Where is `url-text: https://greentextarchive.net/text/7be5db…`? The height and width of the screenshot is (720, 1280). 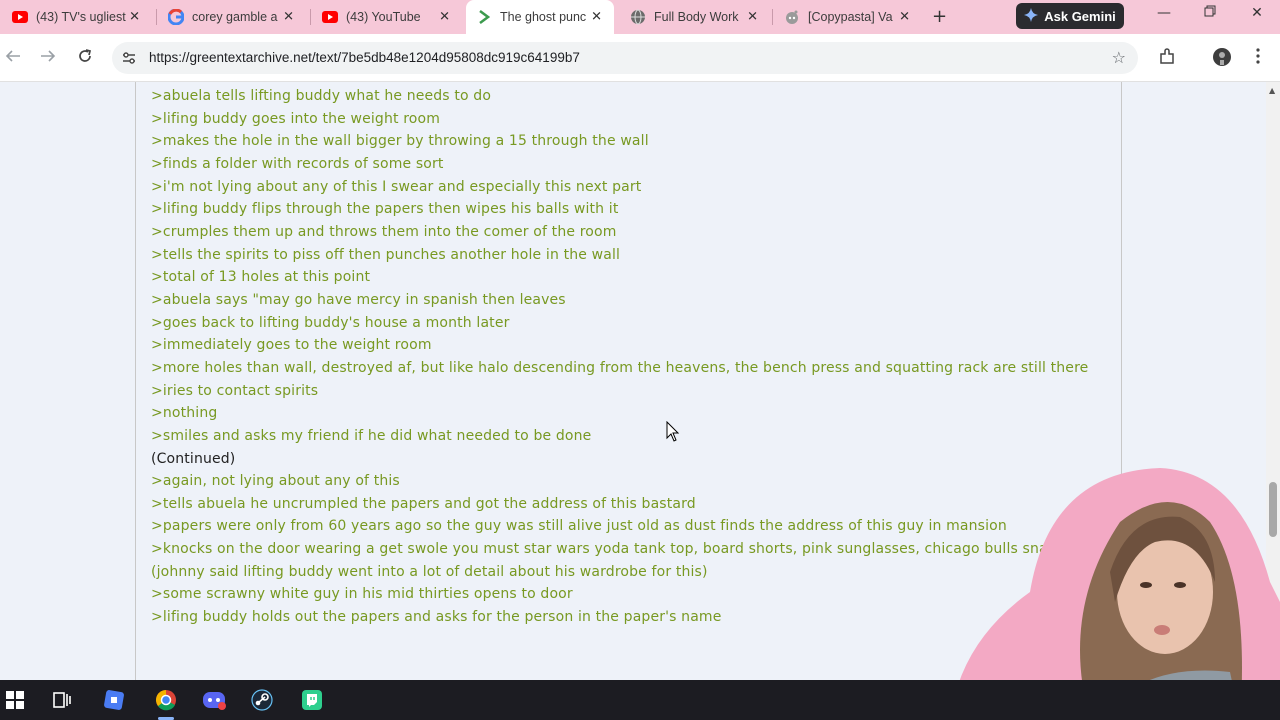 url-text: https://greentextarchive.net/text/7be5db… is located at coordinates (364, 57).